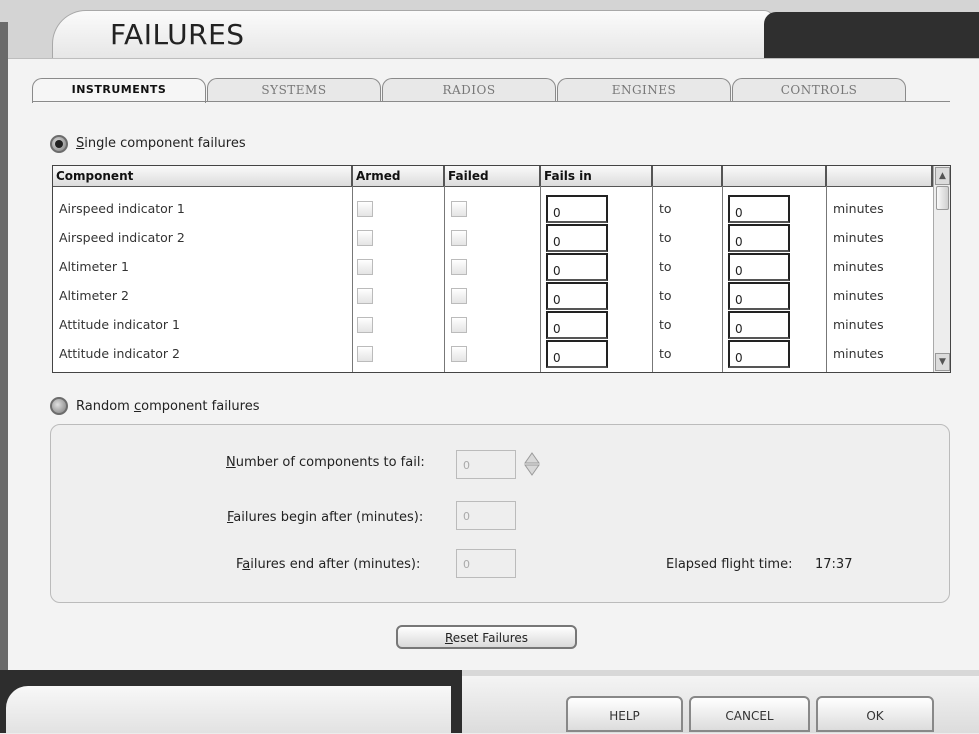  I want to click on tab-controls: CONTROLS, so click(819, 89).